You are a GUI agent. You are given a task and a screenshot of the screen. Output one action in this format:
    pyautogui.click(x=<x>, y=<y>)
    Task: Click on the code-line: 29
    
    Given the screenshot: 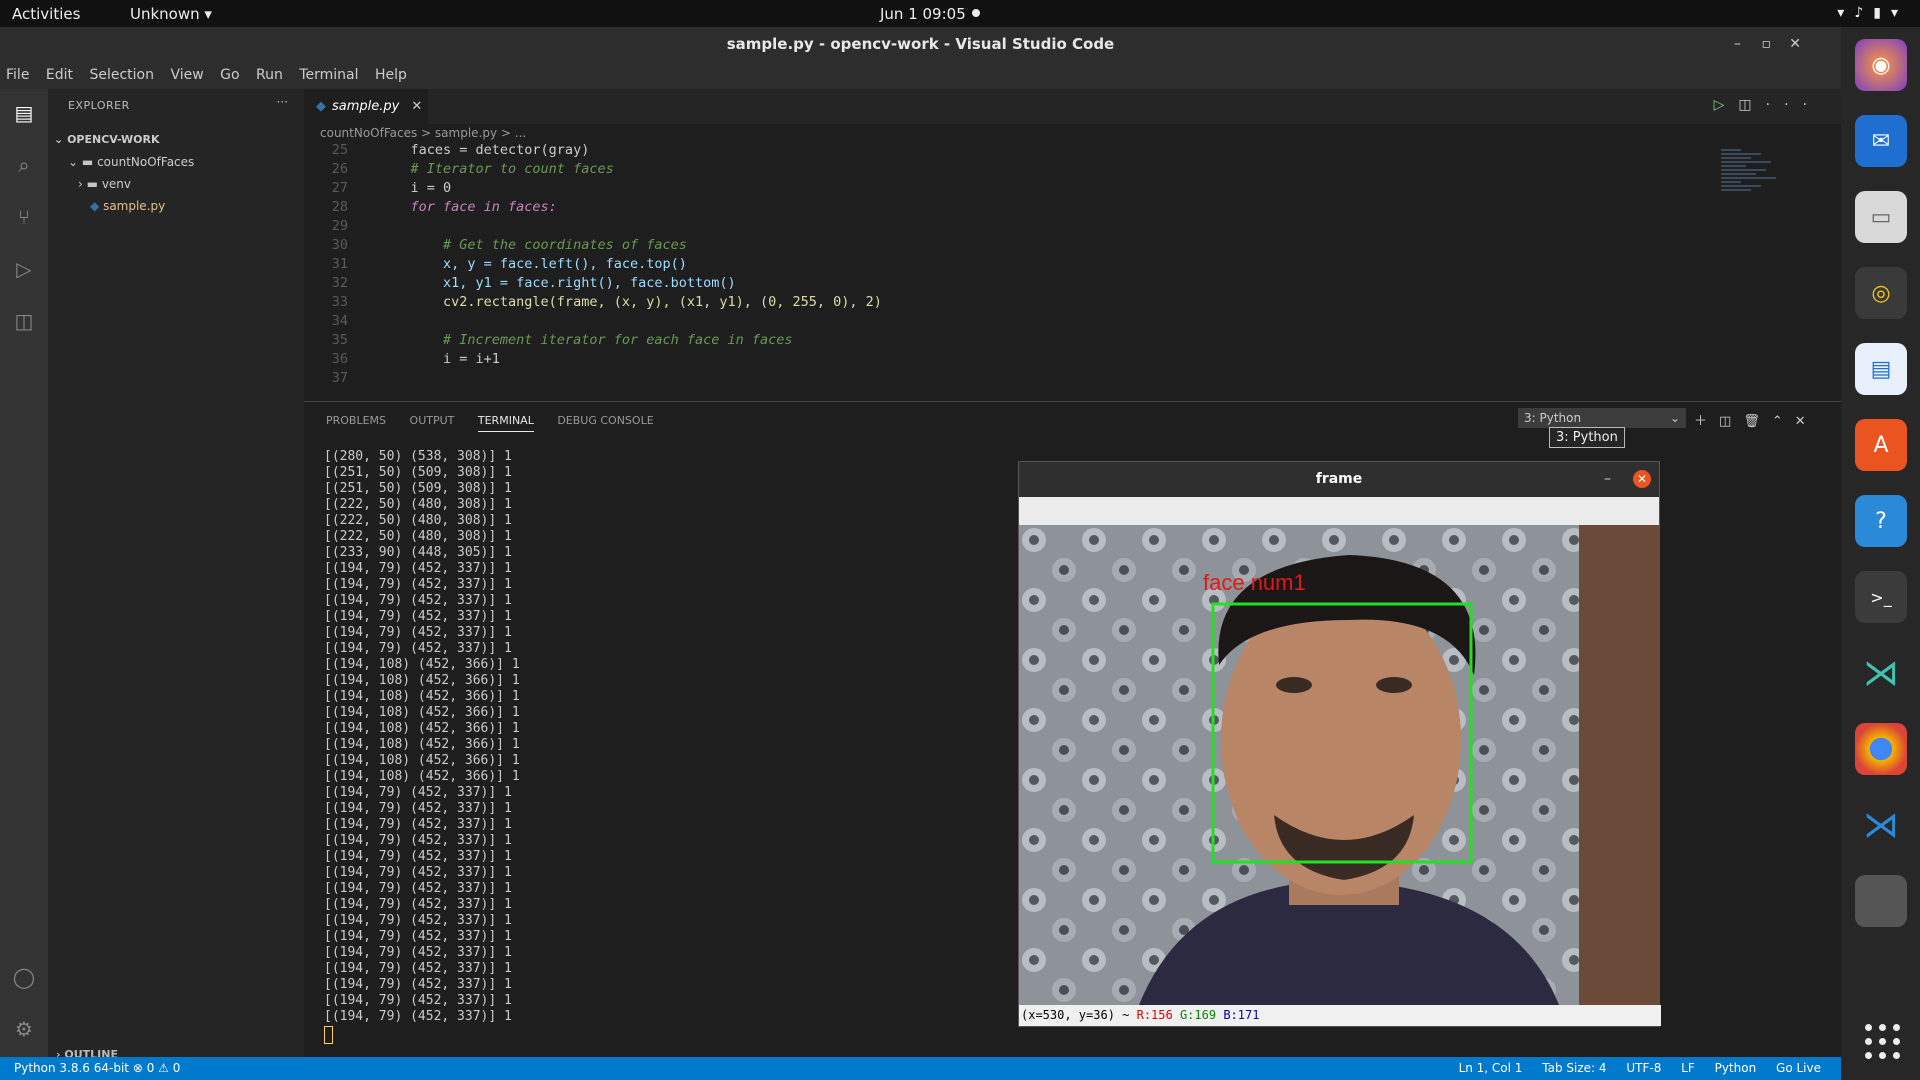 What is the action you would take?
    pyautogui.click(x=1004, y=226)
    